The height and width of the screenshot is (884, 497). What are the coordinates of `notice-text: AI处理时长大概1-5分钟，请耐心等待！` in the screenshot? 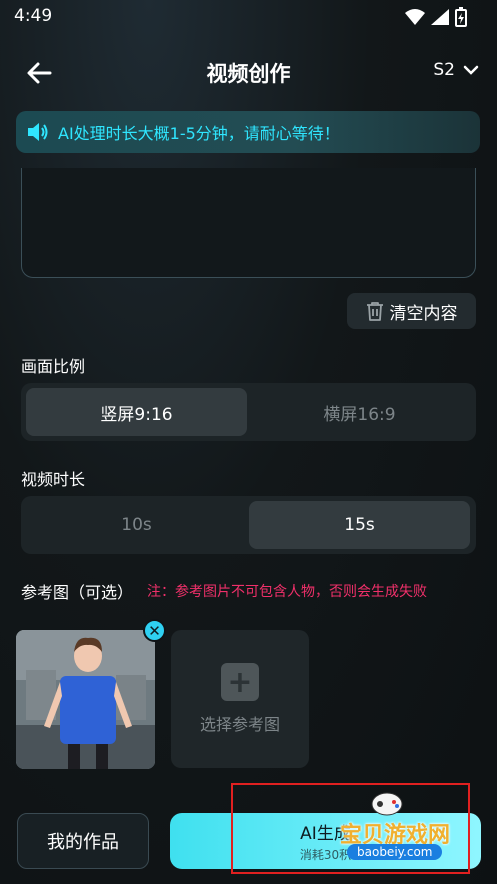 It's located at (199, 133).